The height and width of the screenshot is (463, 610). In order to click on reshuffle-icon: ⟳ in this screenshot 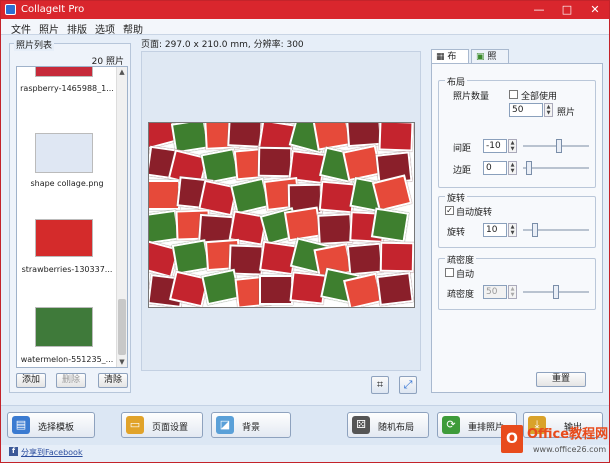, I will do `click(451, 425)`.